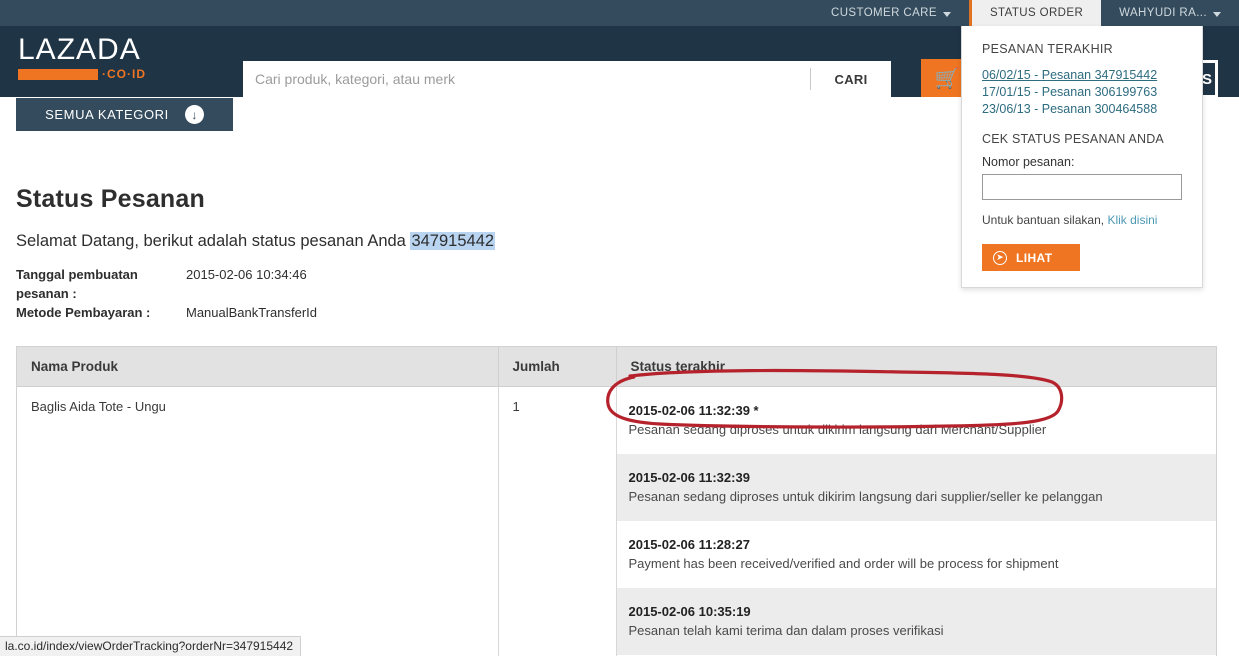 The image size is (1239, 656). I want to click on status-timestamp: 2015-02-06 10:35:19, so click(689, 611).